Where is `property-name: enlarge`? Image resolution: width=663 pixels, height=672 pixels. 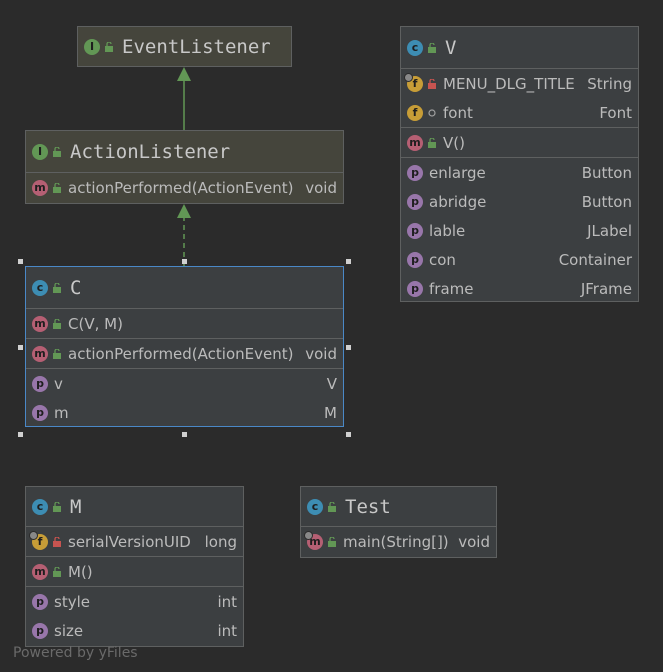 property-name: enlarge is located at coordinates (457, 172).